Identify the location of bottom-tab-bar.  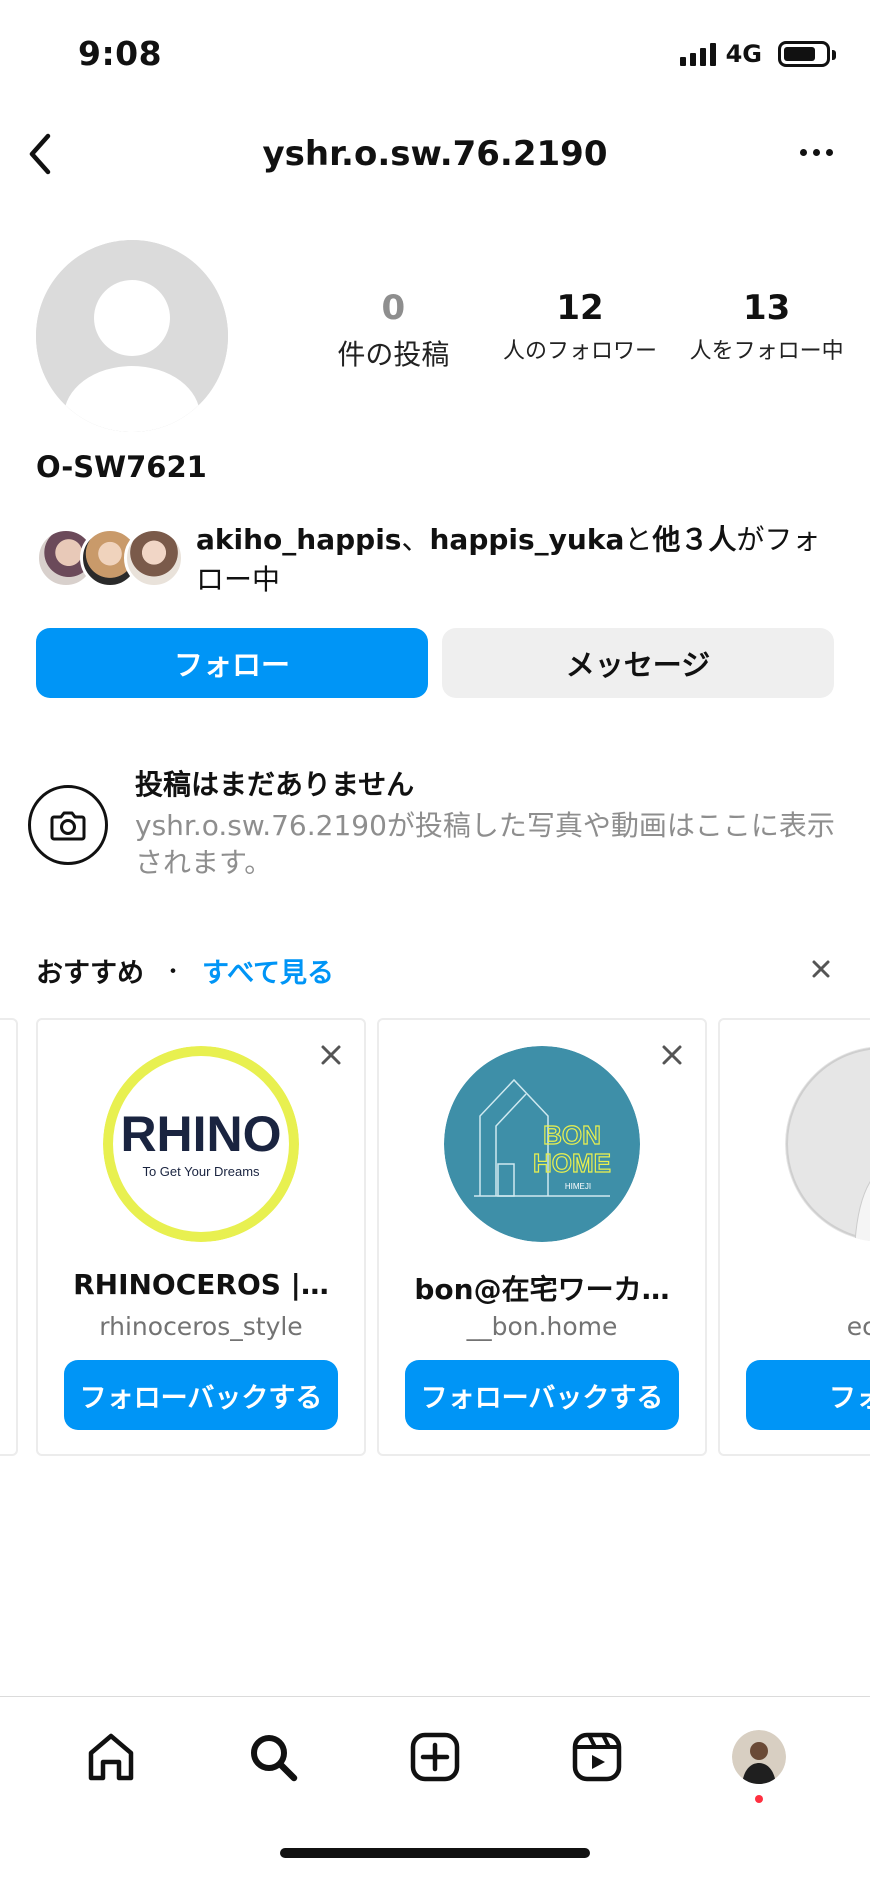
(435, 1756).